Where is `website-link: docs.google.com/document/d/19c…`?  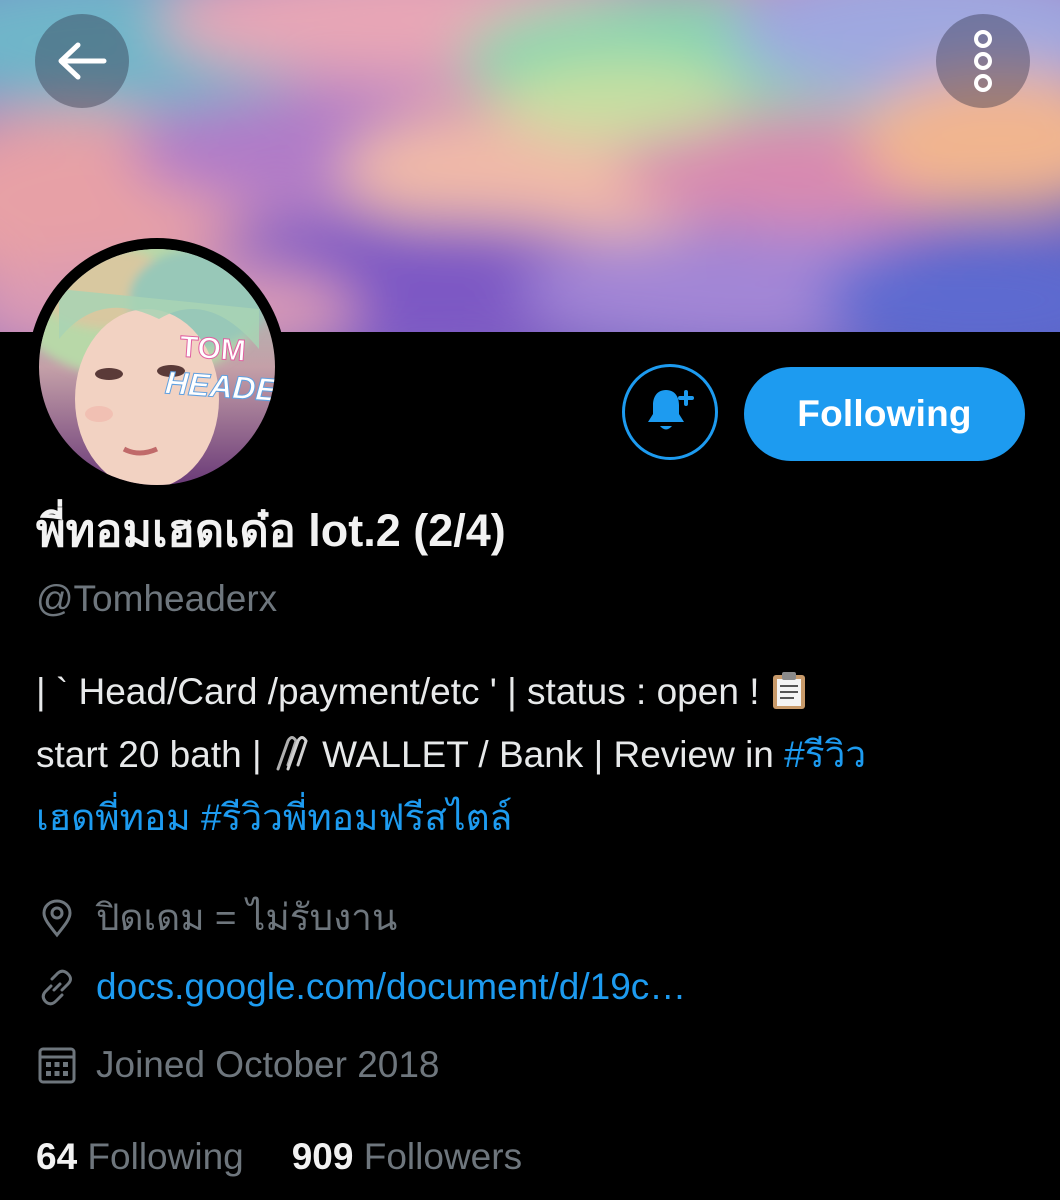 website-link: docs.google.com/document/d/19c… is located at coordinates (391, 987).